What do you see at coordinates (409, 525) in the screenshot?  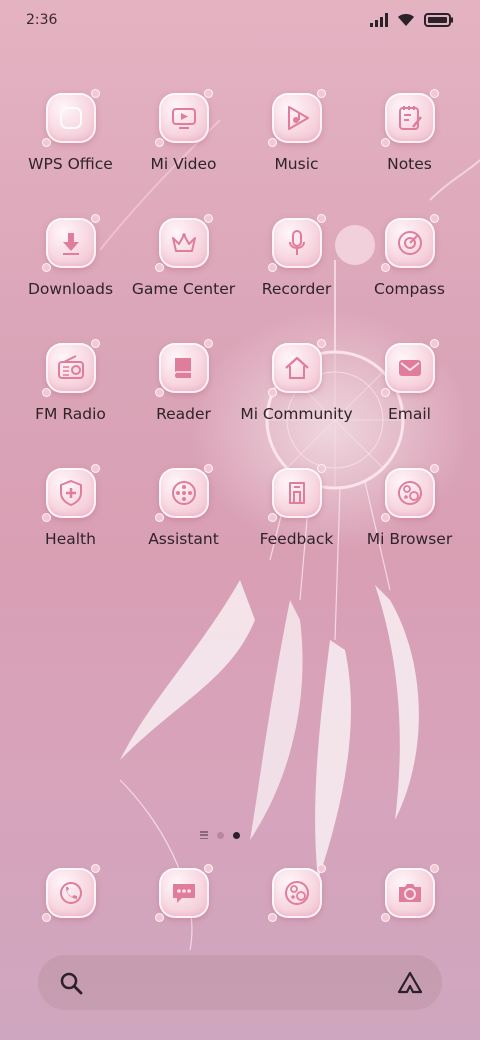 I see `app-mi-browser: Mi Browser` at bounding box center [409, 525].